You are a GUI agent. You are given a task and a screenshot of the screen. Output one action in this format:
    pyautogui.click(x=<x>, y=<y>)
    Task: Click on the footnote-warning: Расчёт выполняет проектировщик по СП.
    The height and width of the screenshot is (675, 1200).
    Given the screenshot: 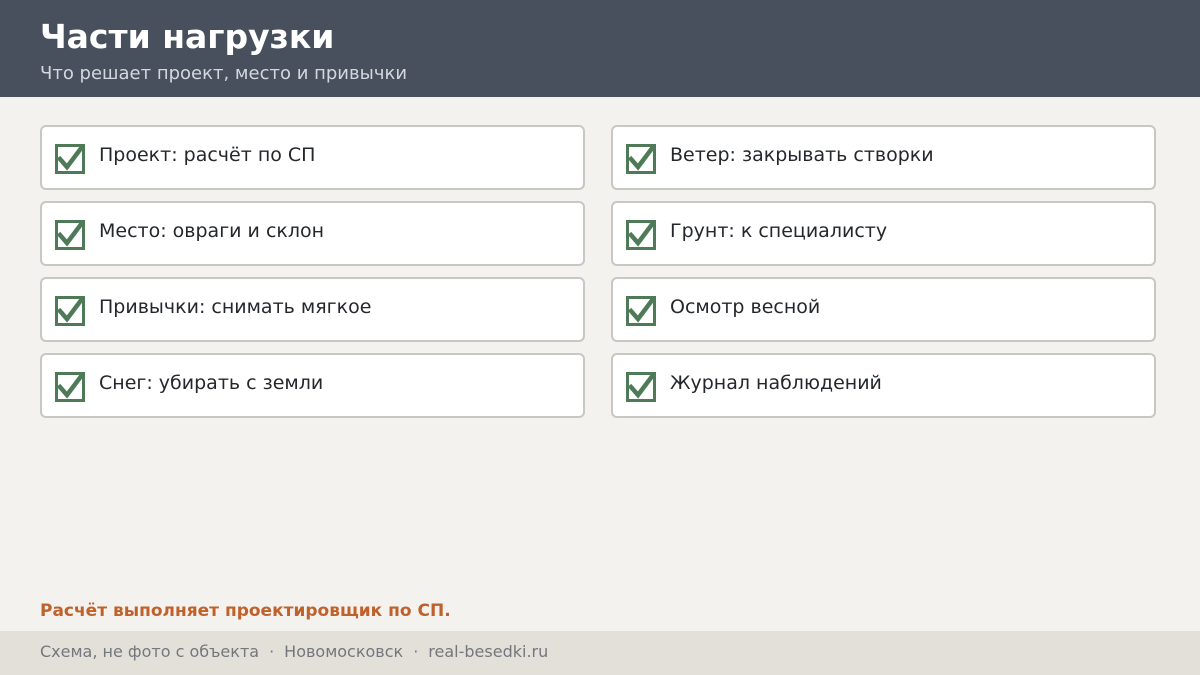 What is the action you would take?
    pyautogui.click(x=245, y=611)
    